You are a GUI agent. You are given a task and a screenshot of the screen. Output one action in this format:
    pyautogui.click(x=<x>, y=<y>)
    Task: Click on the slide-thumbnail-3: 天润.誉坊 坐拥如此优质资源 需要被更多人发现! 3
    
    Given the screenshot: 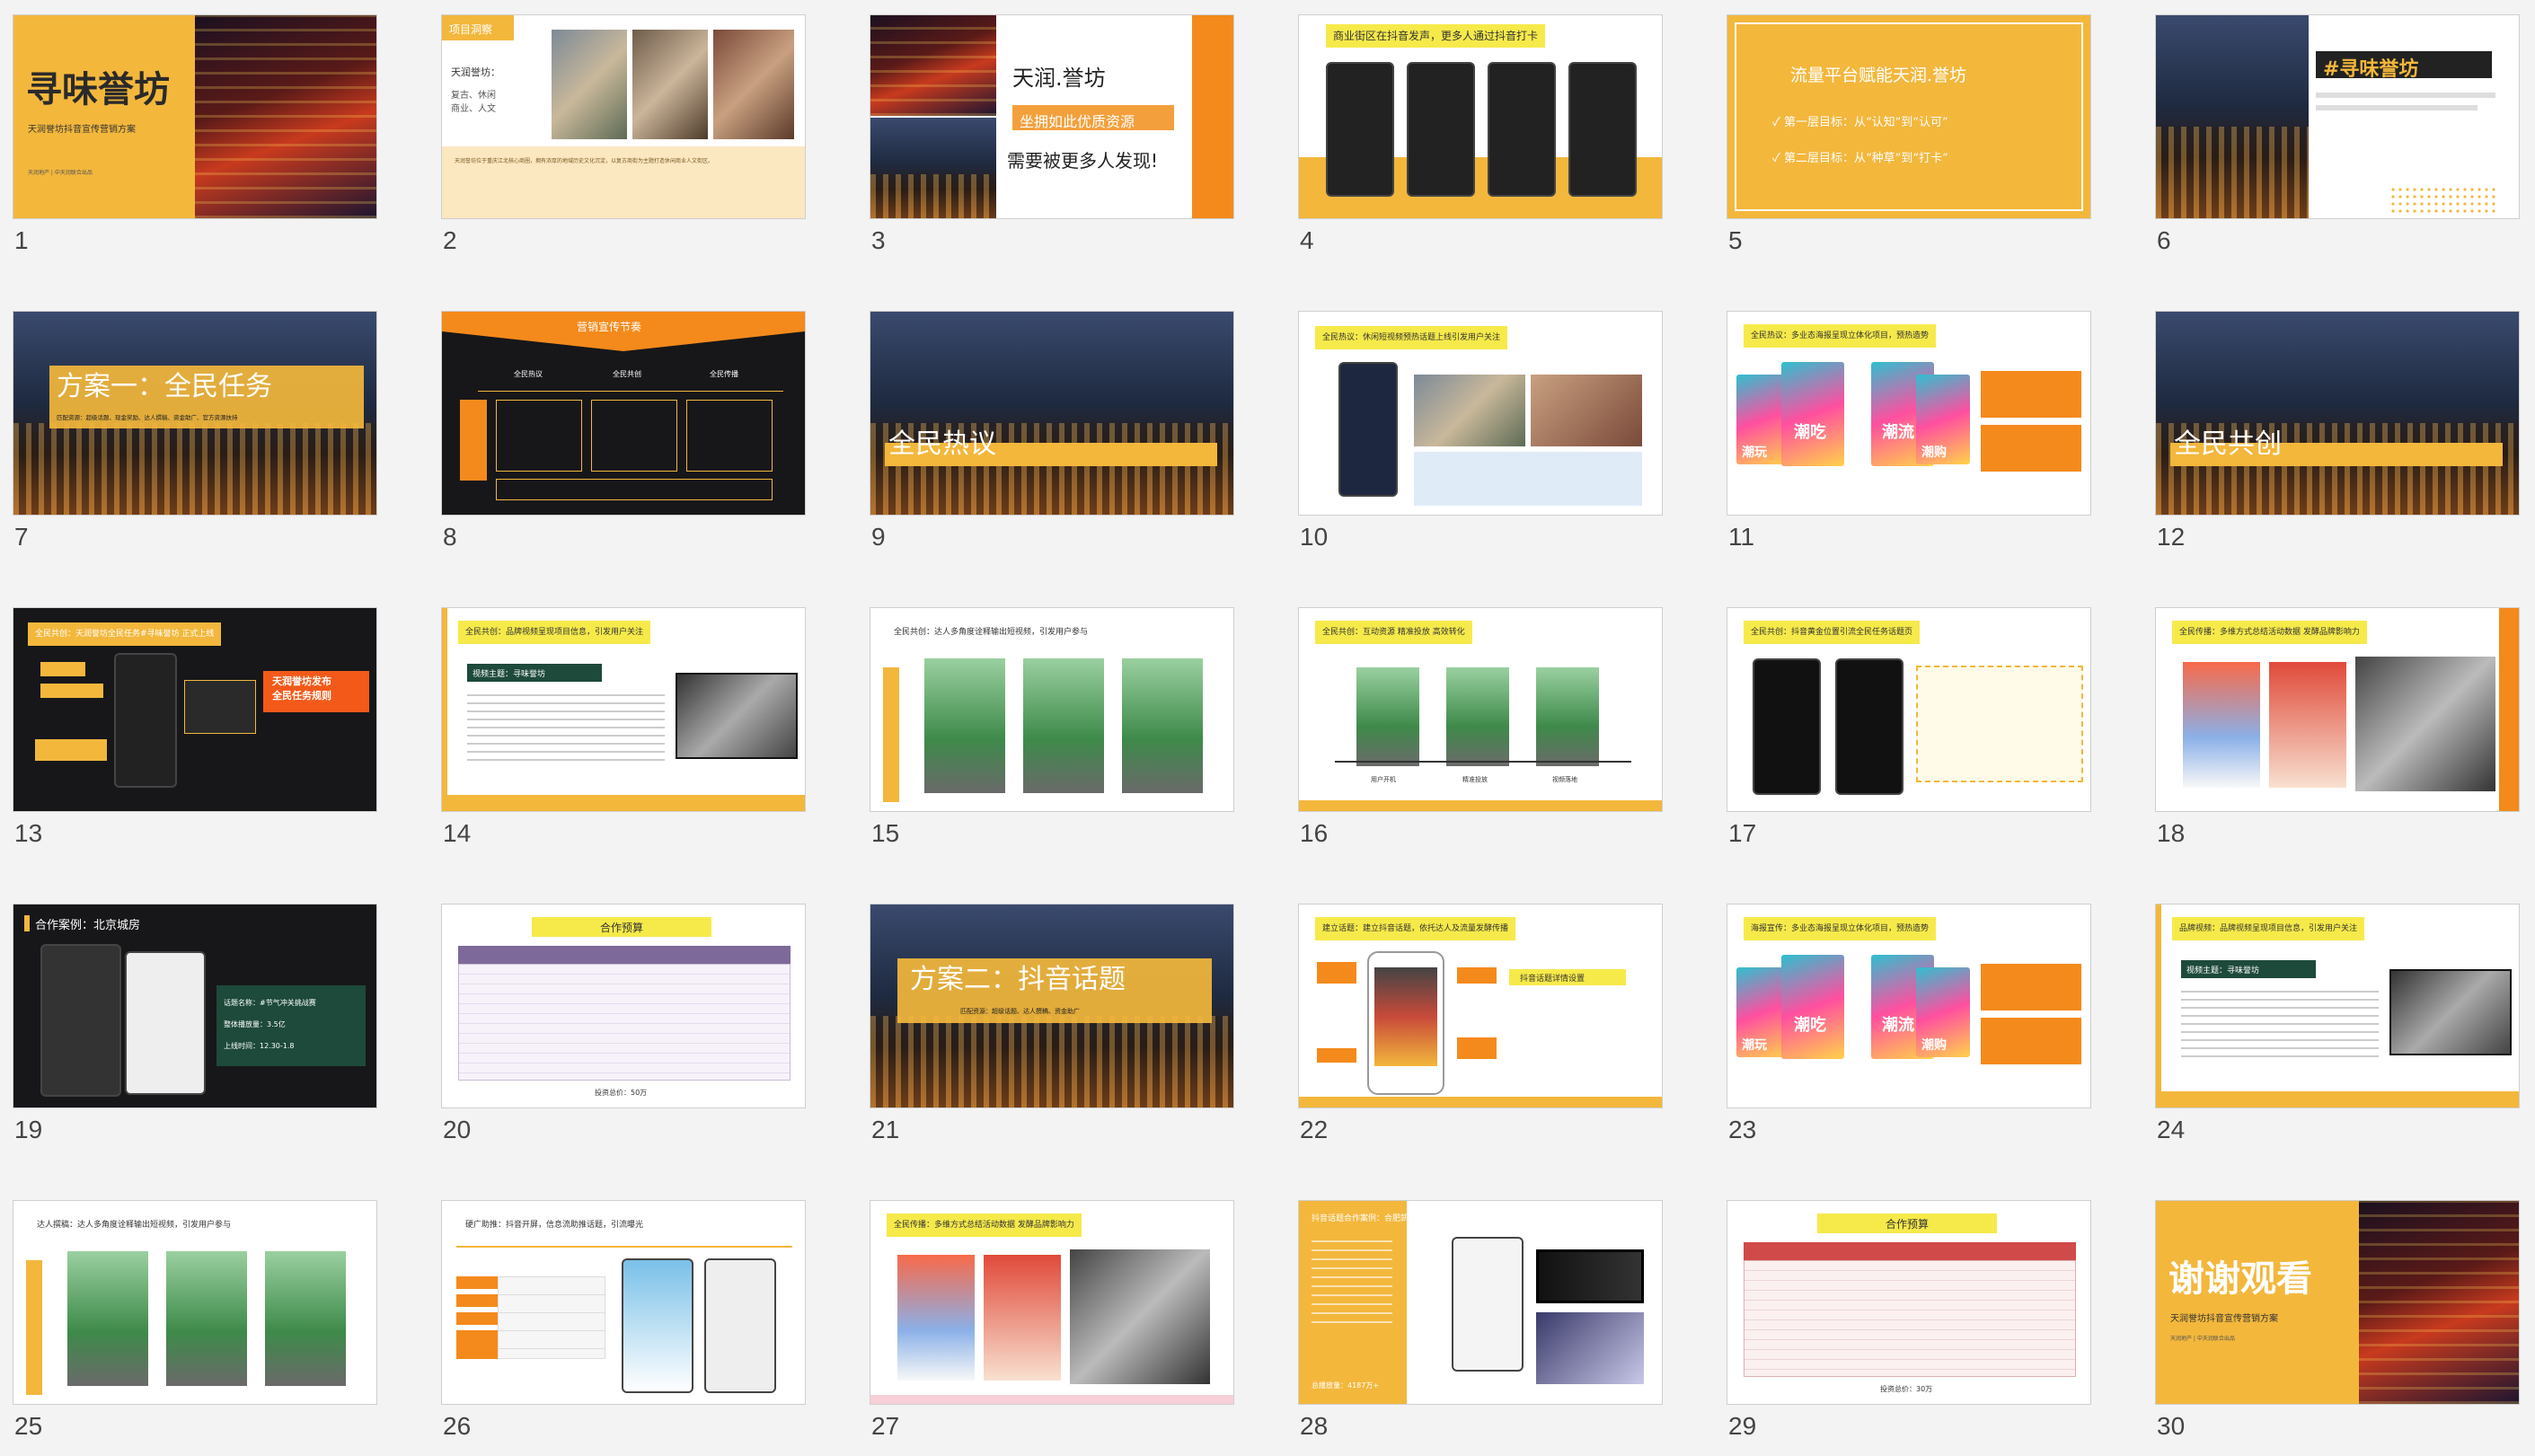 What is the action you would take?
    pyautogui.click(x=1052, y=134)
    